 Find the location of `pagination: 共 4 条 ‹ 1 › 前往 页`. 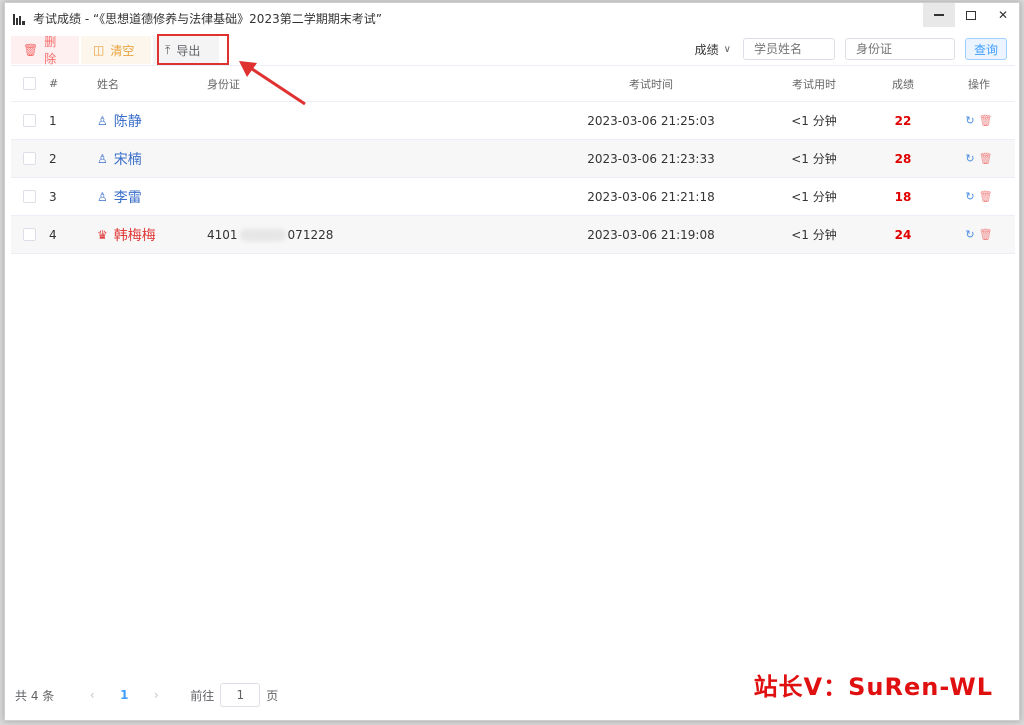

pagination: 共 4 条 ‹ 1 › 前往 页 is located at coordinates (144, 695).